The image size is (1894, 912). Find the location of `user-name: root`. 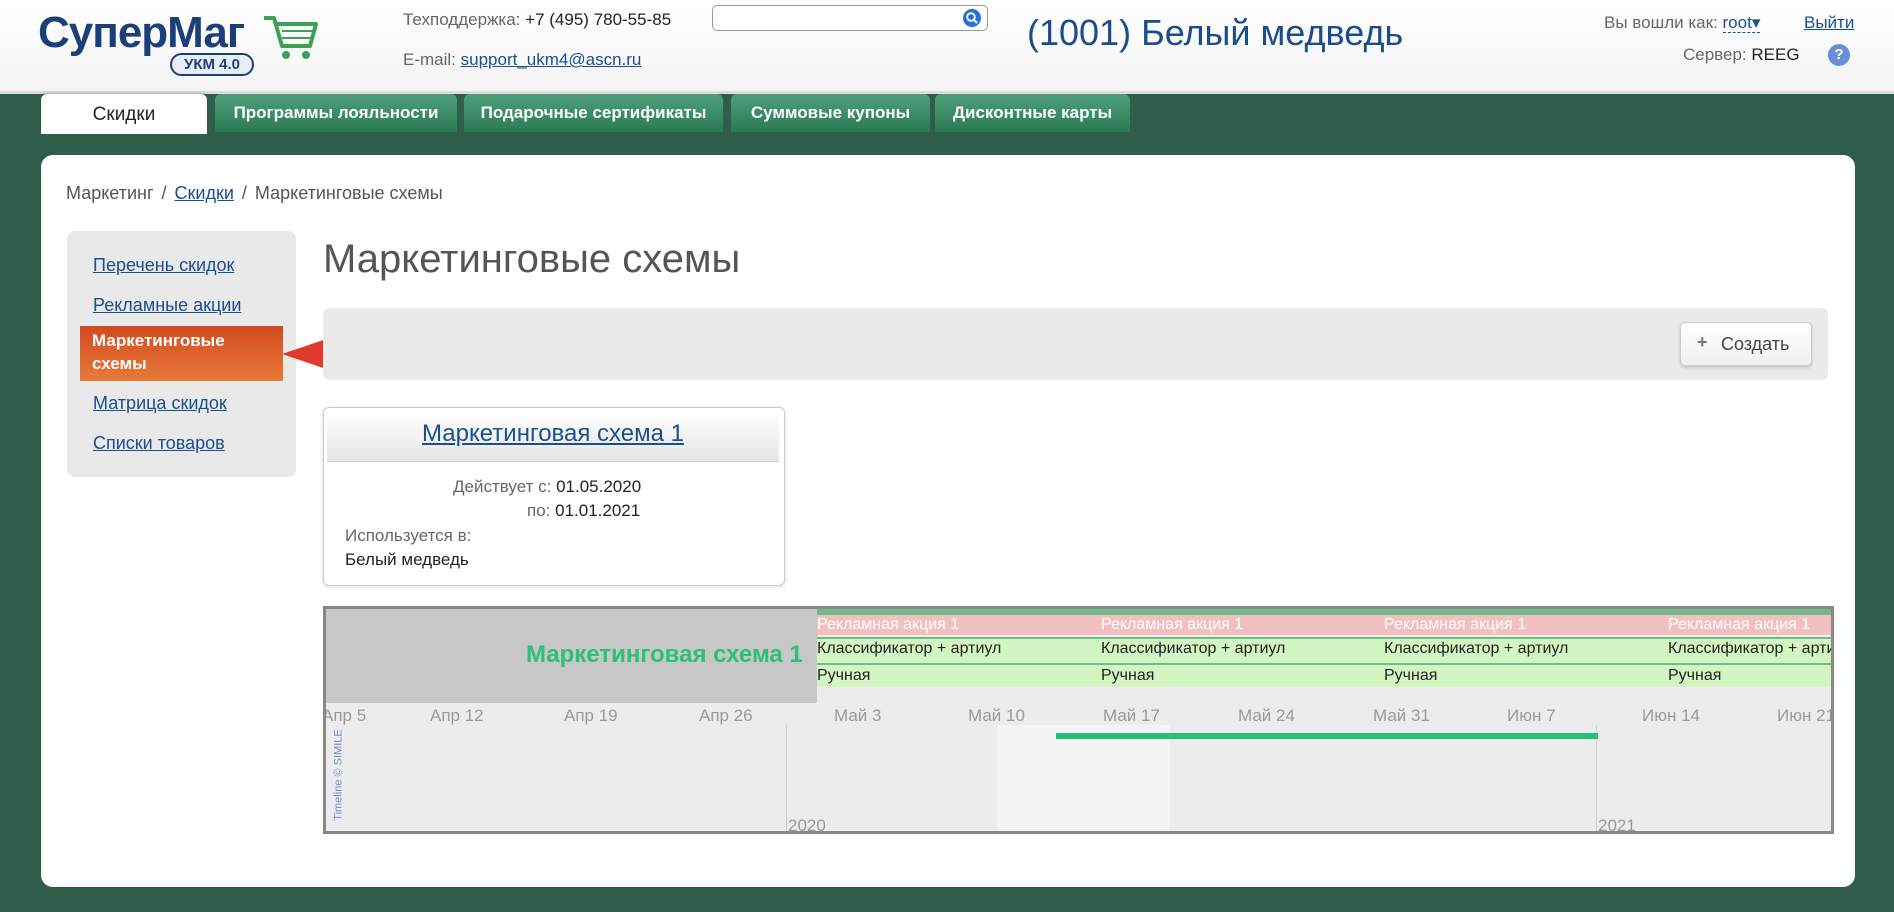

user-name: root is located at coordinates (1737, 22).